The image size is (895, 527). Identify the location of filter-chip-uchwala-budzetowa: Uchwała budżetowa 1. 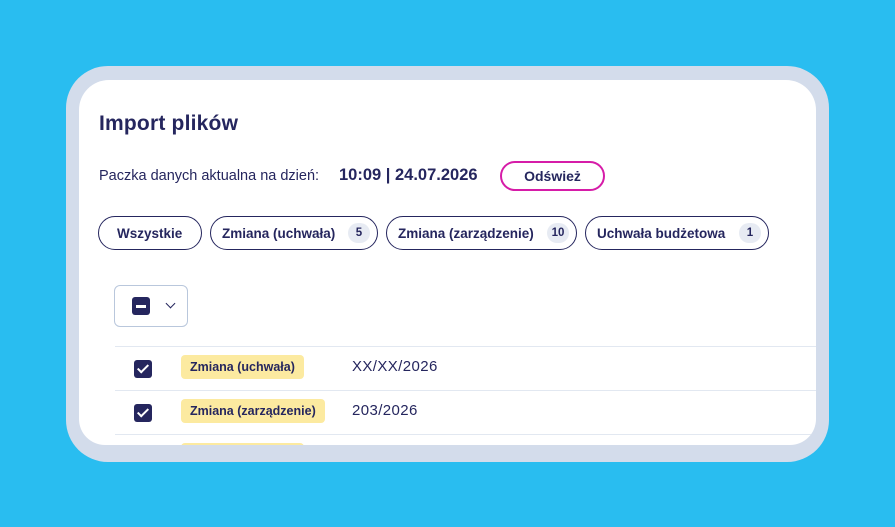
(677, 233).